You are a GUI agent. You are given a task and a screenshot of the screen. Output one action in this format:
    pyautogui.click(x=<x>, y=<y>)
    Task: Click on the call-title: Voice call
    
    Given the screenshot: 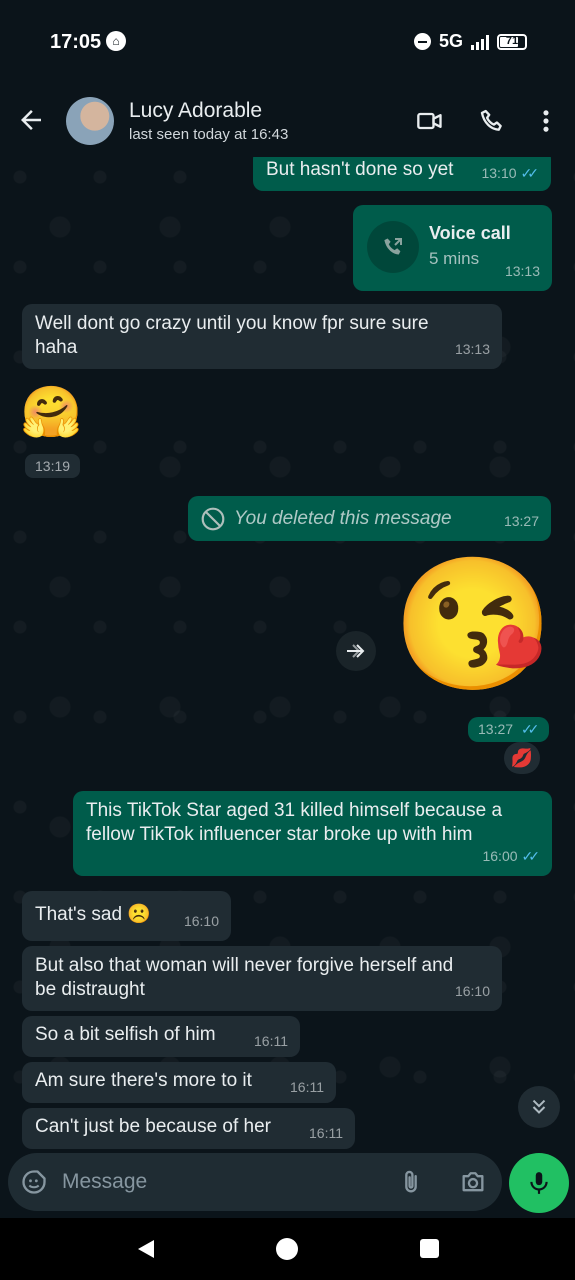 What is the action you would take?
    pyautogui.click(x=470, y=233)
    